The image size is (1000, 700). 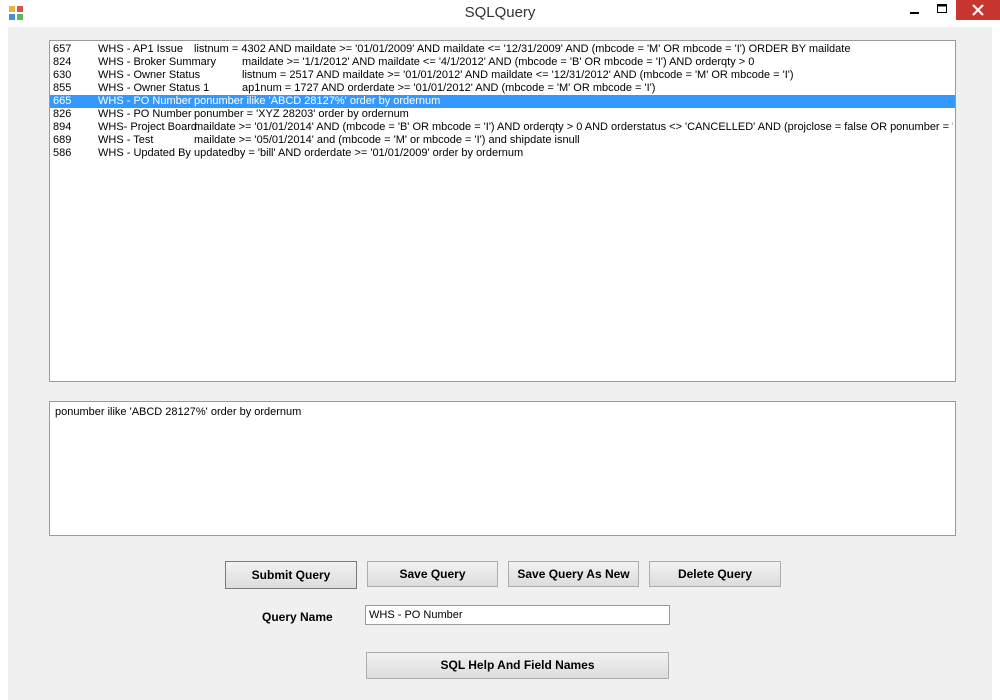 I want to click on minimize-icon, so click(x=914, y=13).